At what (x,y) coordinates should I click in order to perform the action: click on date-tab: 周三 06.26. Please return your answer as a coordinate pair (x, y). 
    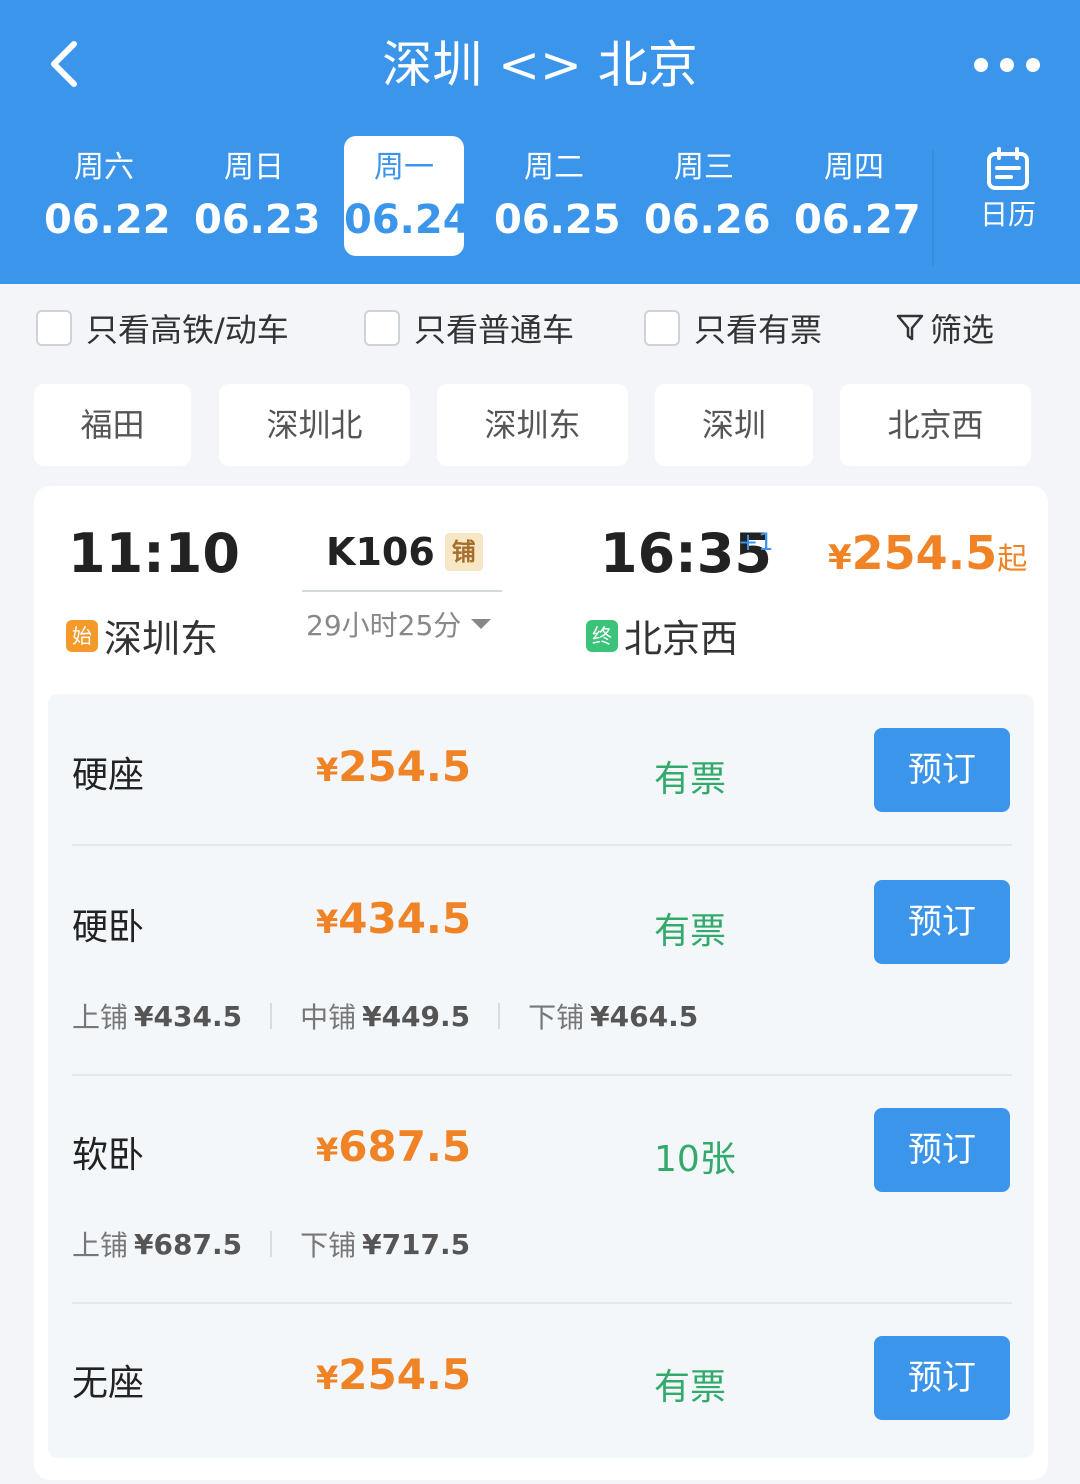
    Looking at the image, I should click on (707, 196).